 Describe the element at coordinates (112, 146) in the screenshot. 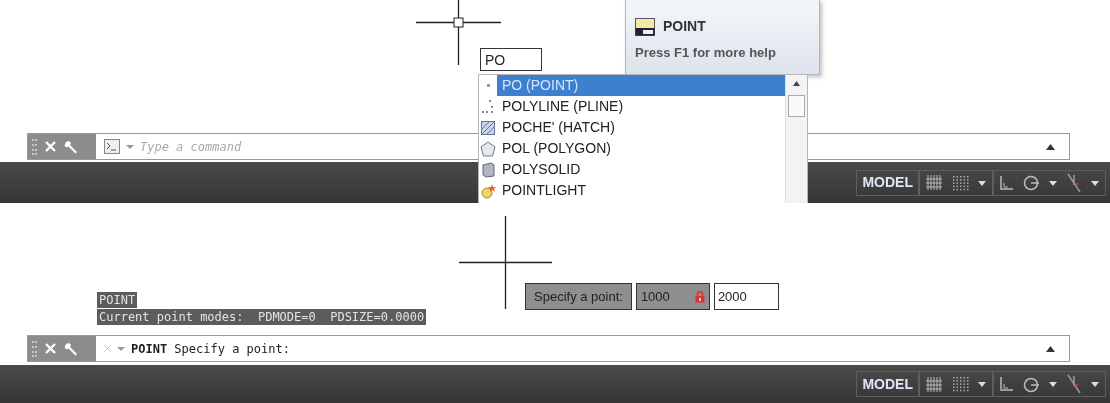

I see `prompt-icon` at that location.